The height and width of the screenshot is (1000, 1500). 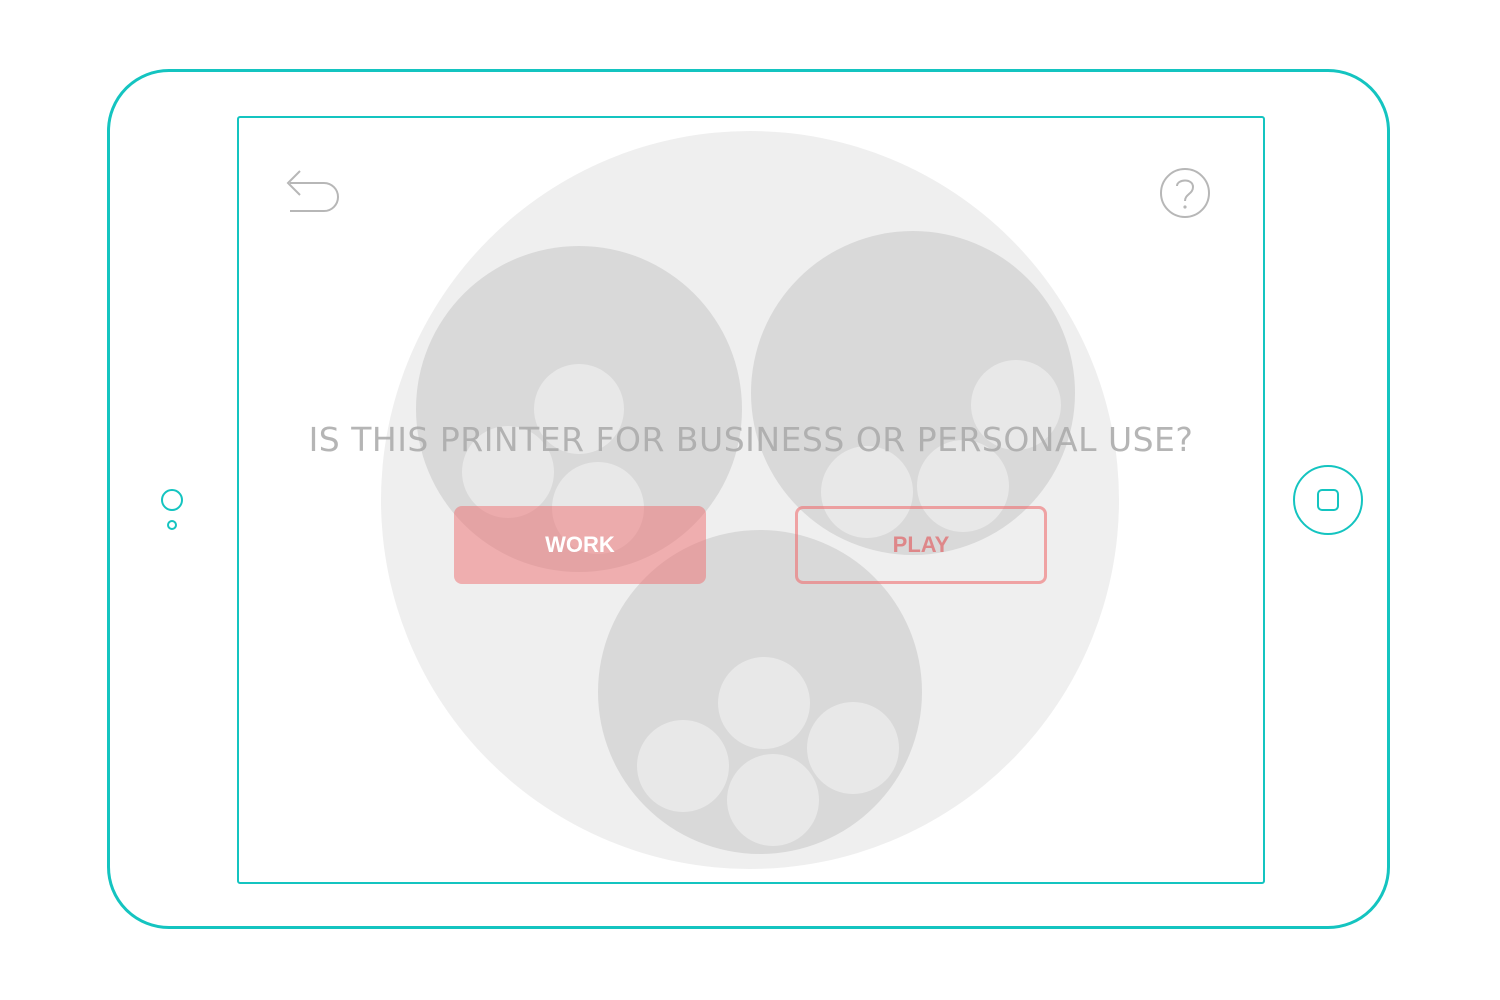 What do you see at coordinates (580, 545) in the screenshot?
I see `work-button: WORK` at bounding box center [580, 545].